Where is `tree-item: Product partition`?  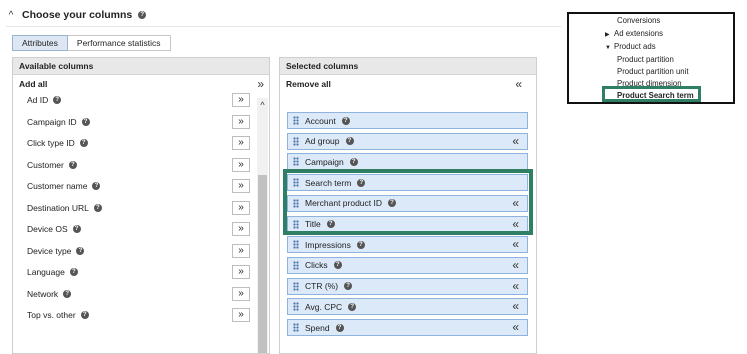 tree-item: Product partition is located at coordinates (645, 59).